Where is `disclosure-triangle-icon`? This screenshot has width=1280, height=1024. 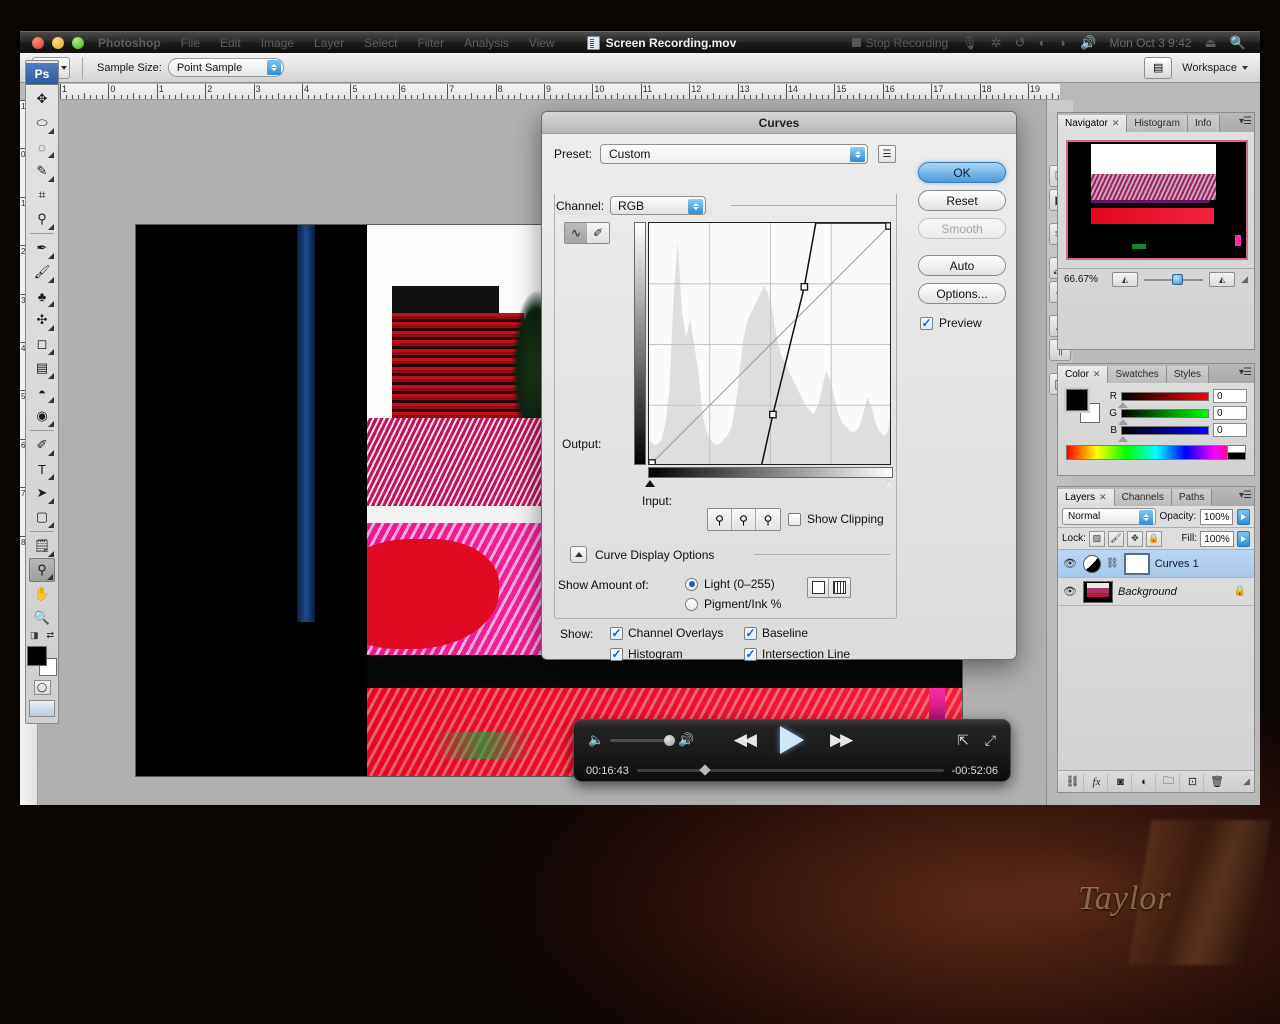 disclosure-triangle-icon is located at coordinates (578, 554).